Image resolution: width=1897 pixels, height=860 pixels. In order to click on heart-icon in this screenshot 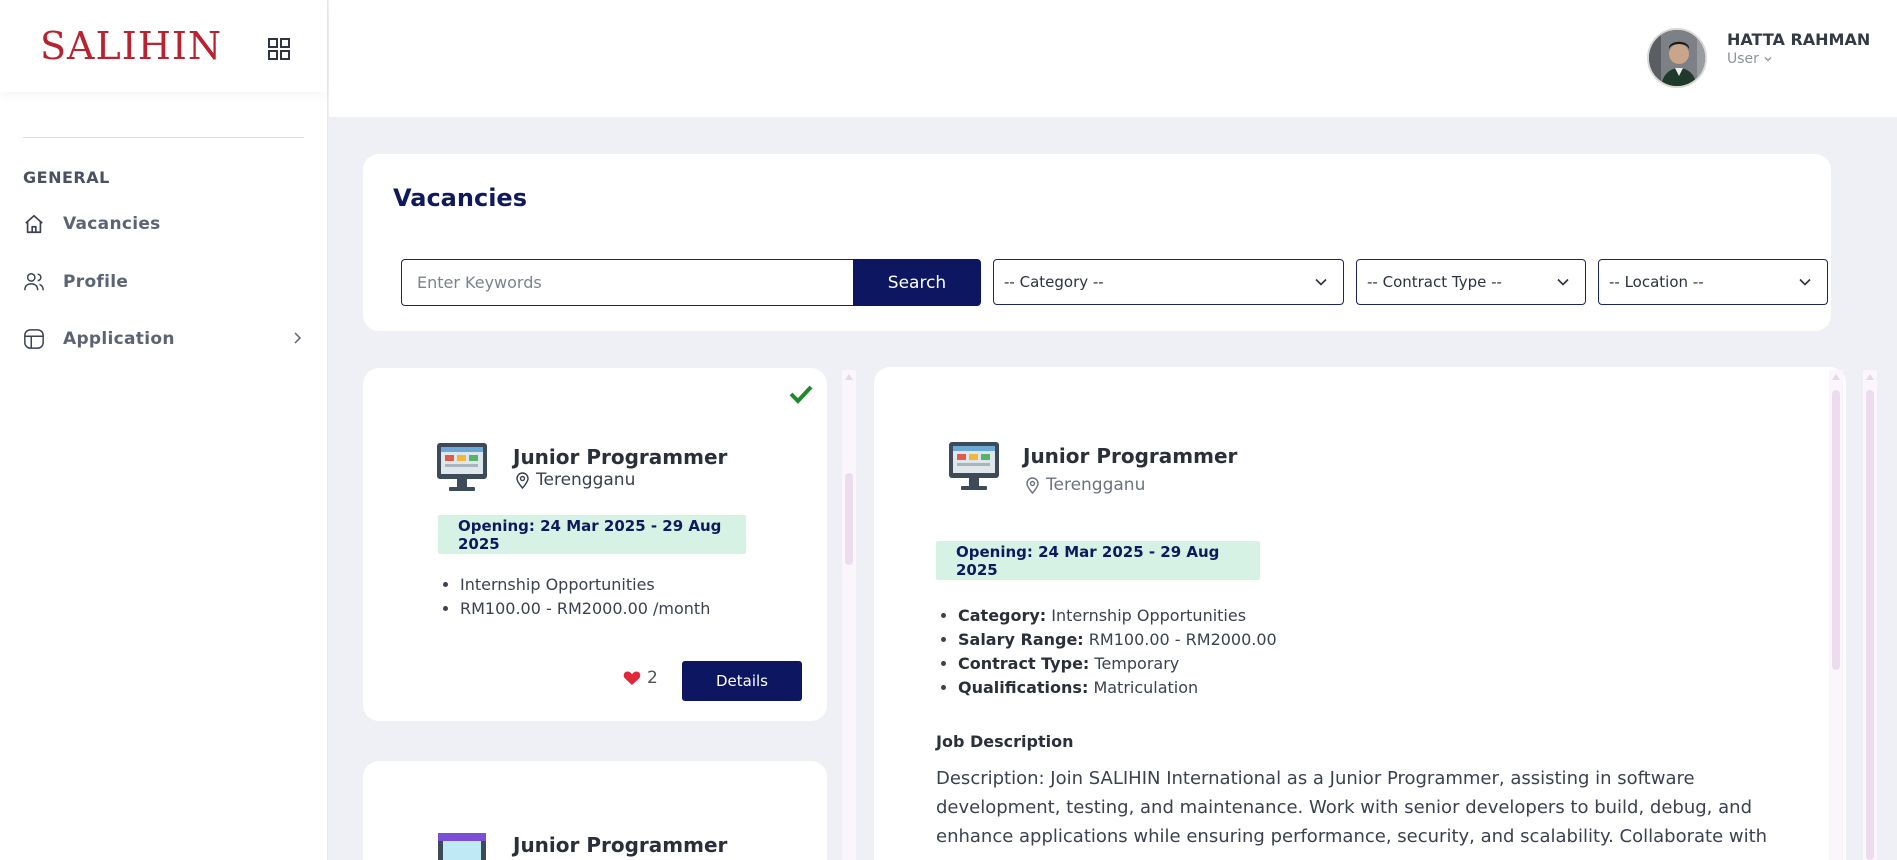, I will do `click(632, 678)`.